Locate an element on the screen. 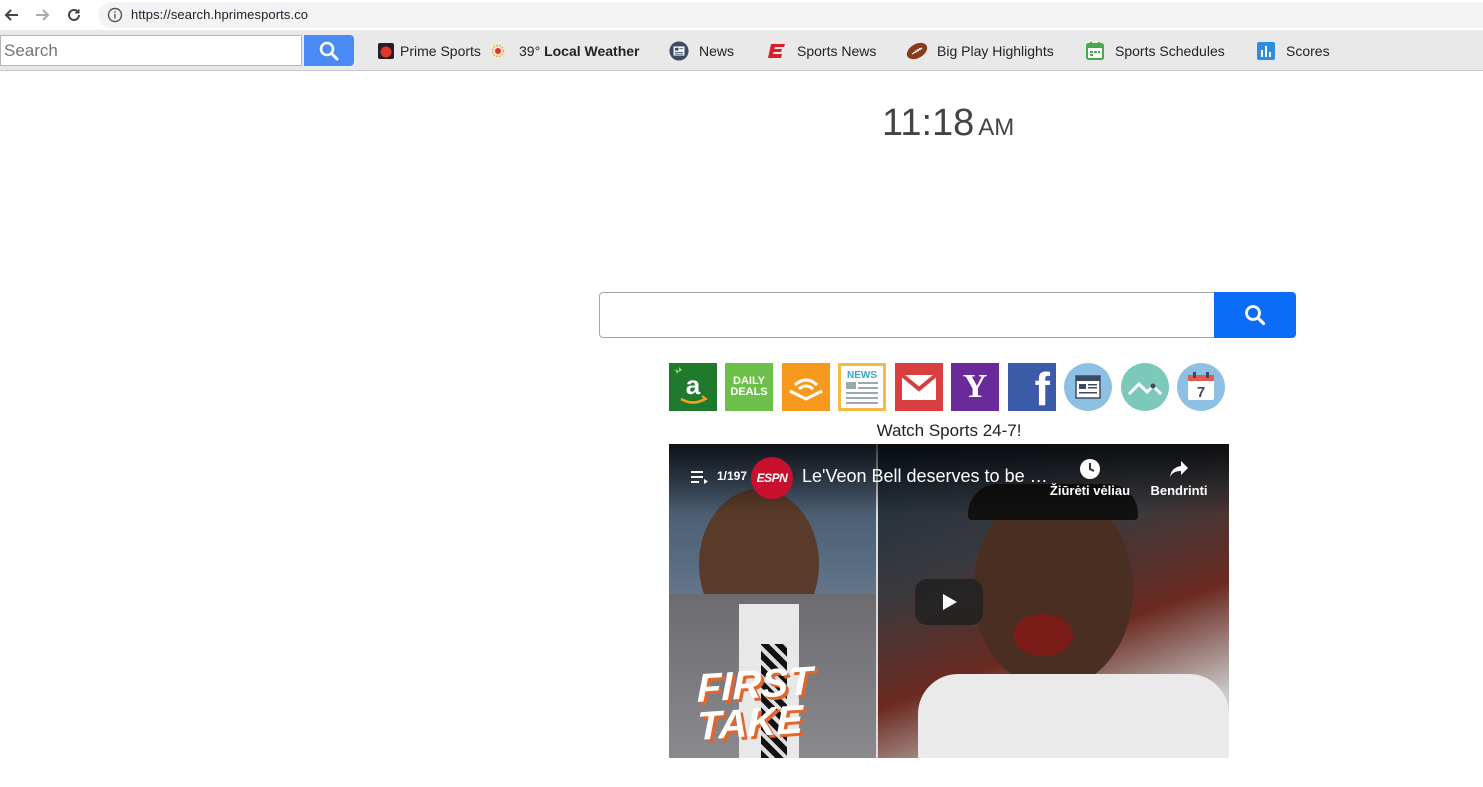 The width and height of the screenshot is (1483, 787). calendar-icon: 7 is located at coordinates (1201, 386).